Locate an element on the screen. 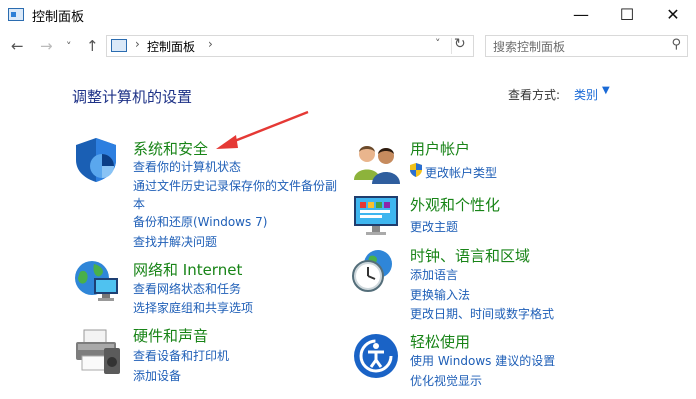 The image size is (696, 399). search-placeholder: 搜索控制面板 is located at coordinates (529, 47).